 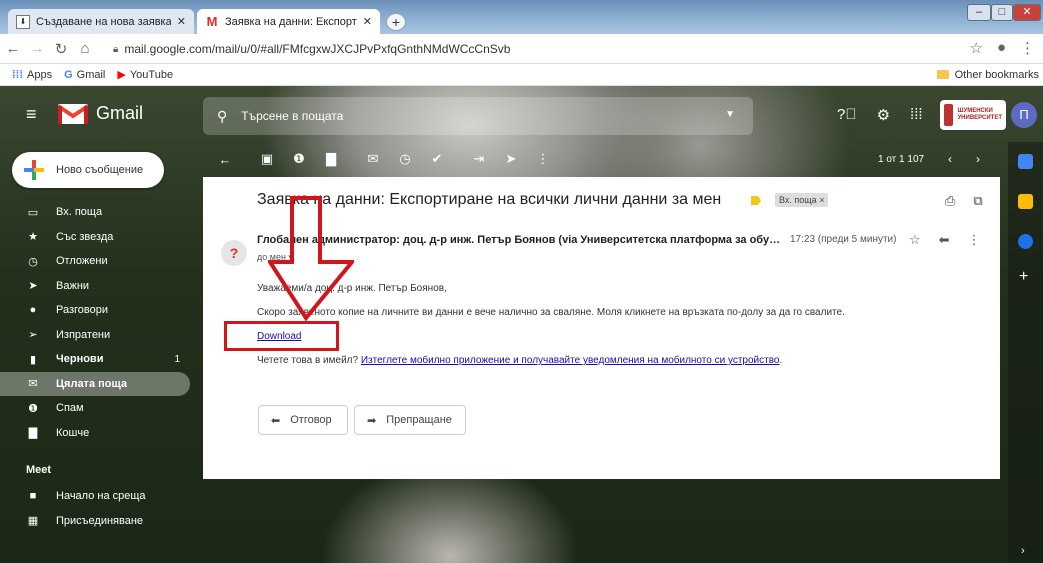 I want to click on close-window-button: ✕, so click(x=1027, y=12).